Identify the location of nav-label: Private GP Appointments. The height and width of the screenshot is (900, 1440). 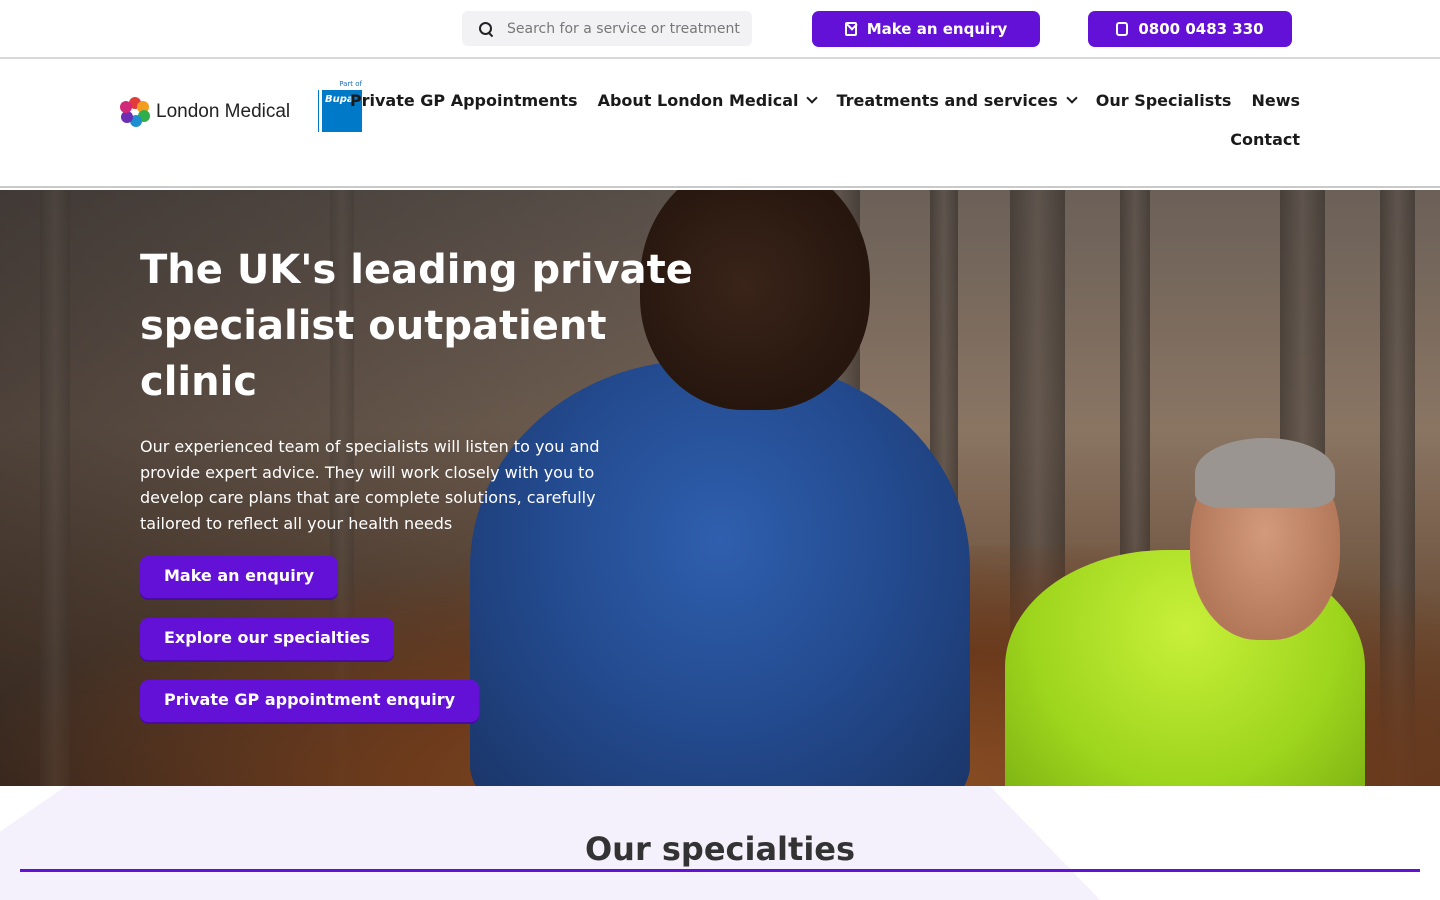
(463, 100).